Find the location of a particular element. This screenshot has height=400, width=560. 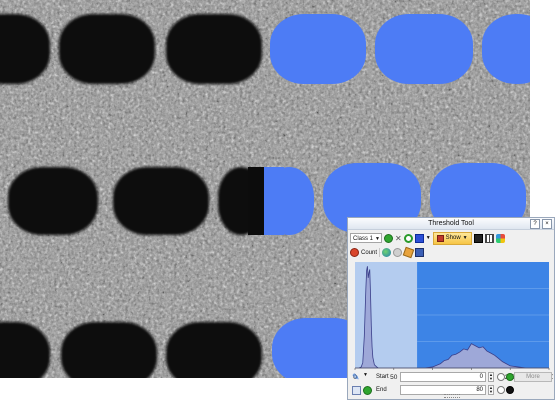

dark-pore-edge is located at coordinates (256, 201).